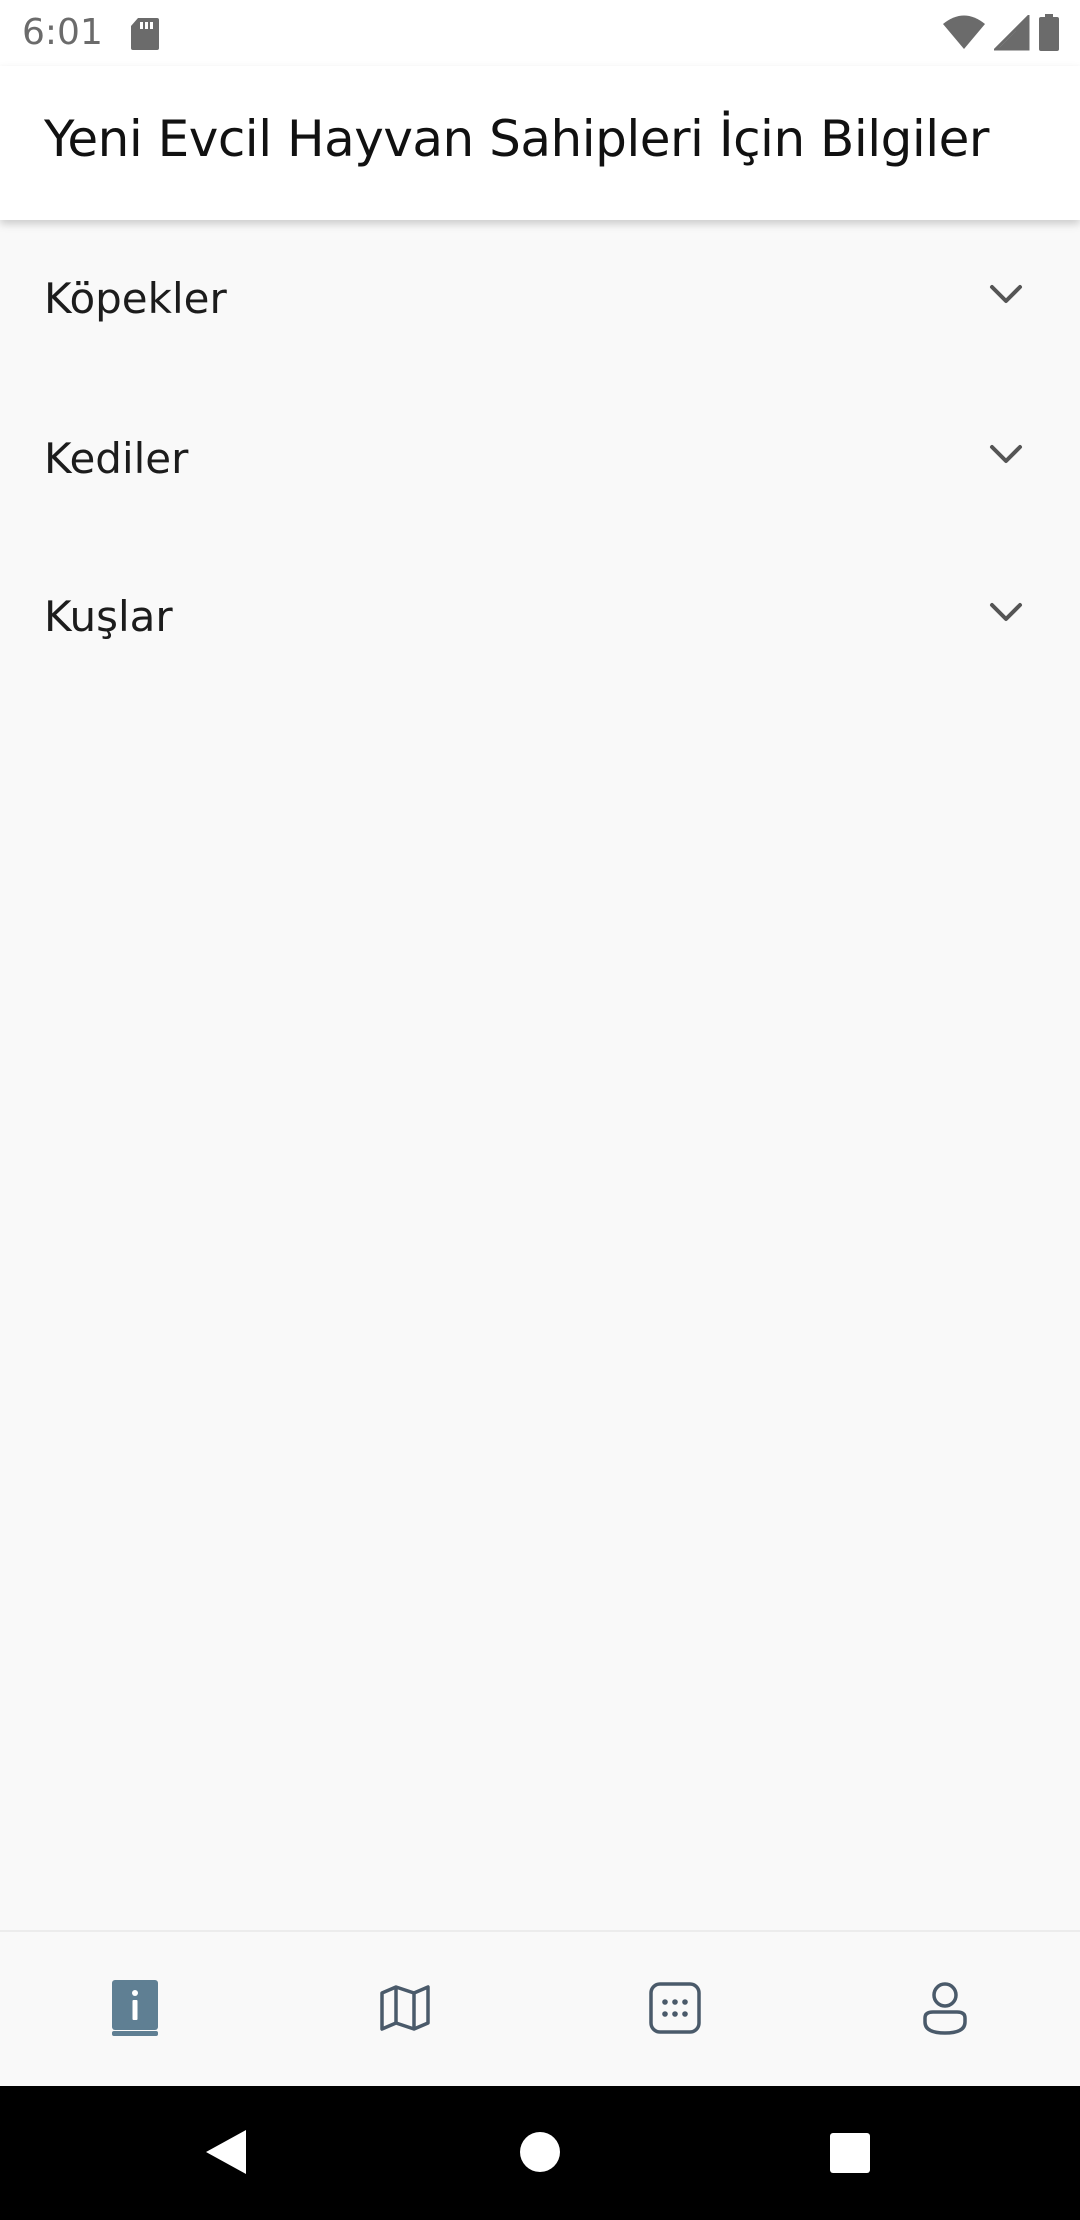 Image resolution: width=1080 pixels, height=2220 pixels. I want to click on signal-icon, so click(1011, 34).